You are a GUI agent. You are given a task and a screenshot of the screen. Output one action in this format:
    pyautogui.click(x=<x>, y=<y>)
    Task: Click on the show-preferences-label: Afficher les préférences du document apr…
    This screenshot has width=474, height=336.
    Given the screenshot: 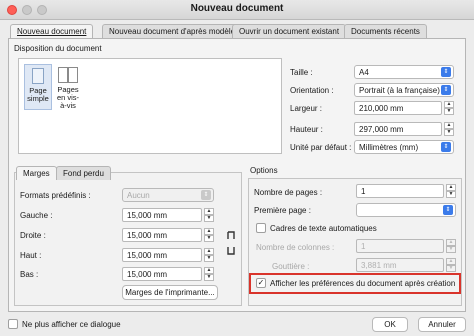 What is the action you would take?
    pyautogui.click(x=363, y=283)
    